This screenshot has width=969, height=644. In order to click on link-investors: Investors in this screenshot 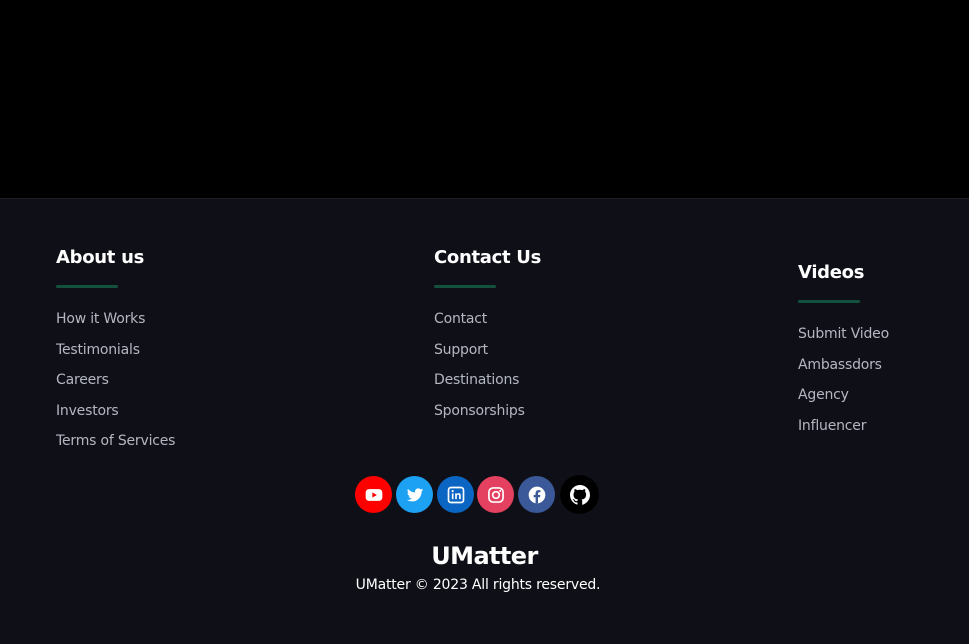, I will do `click(115, 411)`.